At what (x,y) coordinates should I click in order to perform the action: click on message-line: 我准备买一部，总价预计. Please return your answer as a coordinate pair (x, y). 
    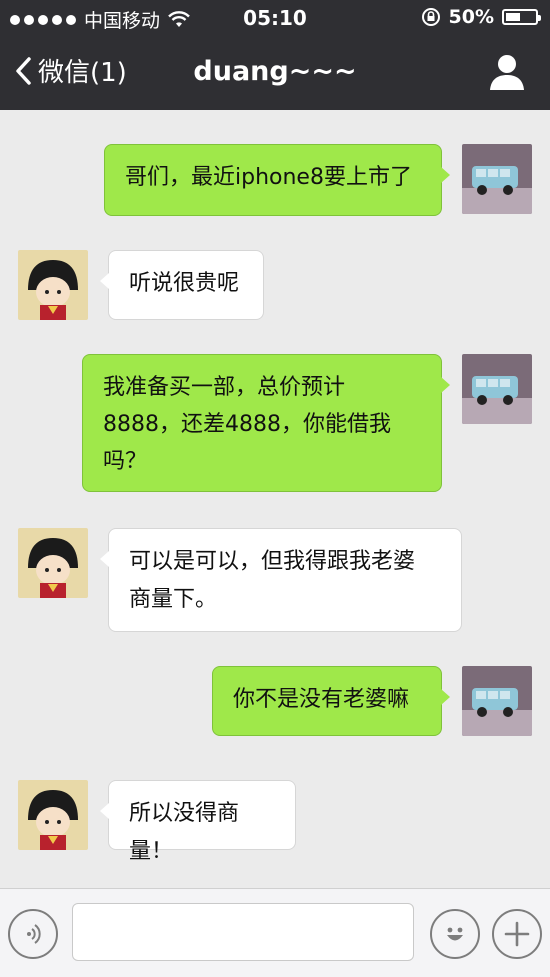
    Looking at the image, I should click on (224, 387).